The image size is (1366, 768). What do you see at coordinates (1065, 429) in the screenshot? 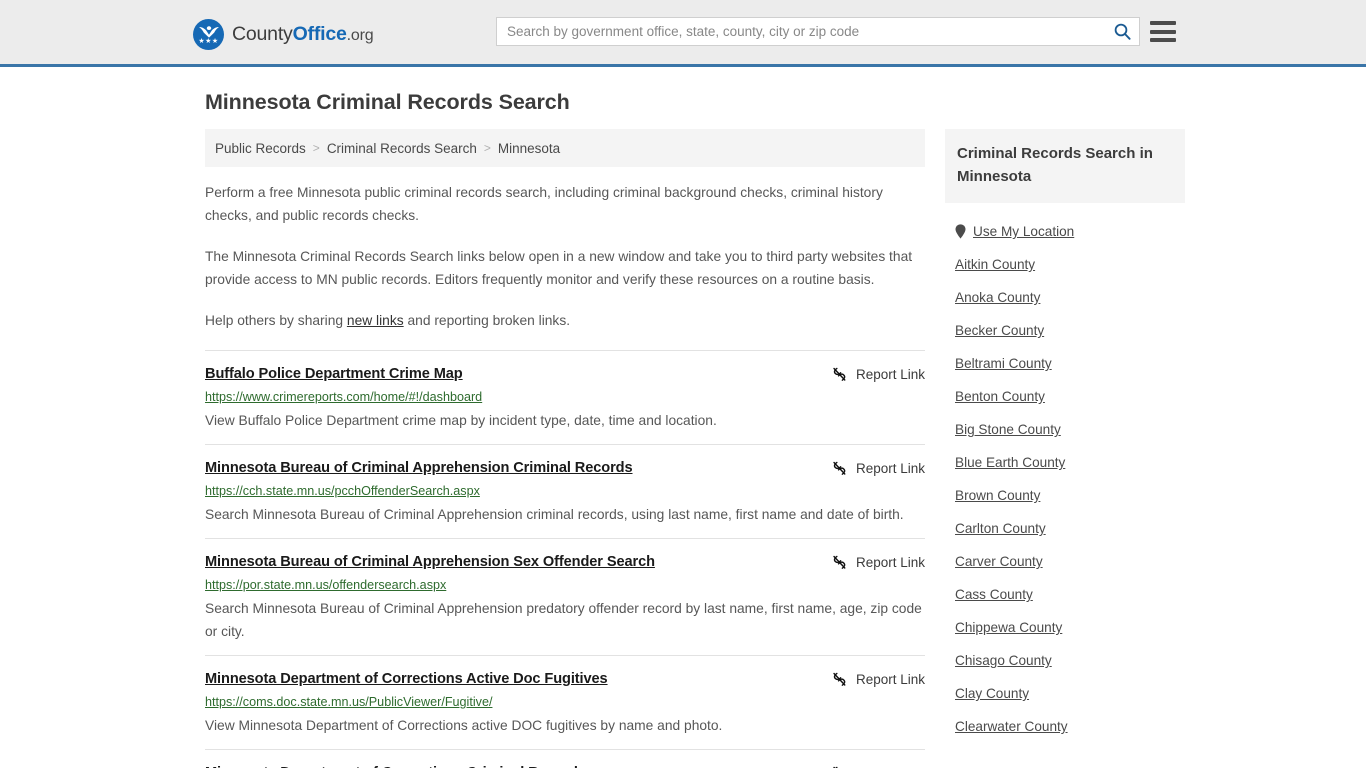
I see `sidebar-item-county: Big Stone County` at bounding box center [1065, 429].